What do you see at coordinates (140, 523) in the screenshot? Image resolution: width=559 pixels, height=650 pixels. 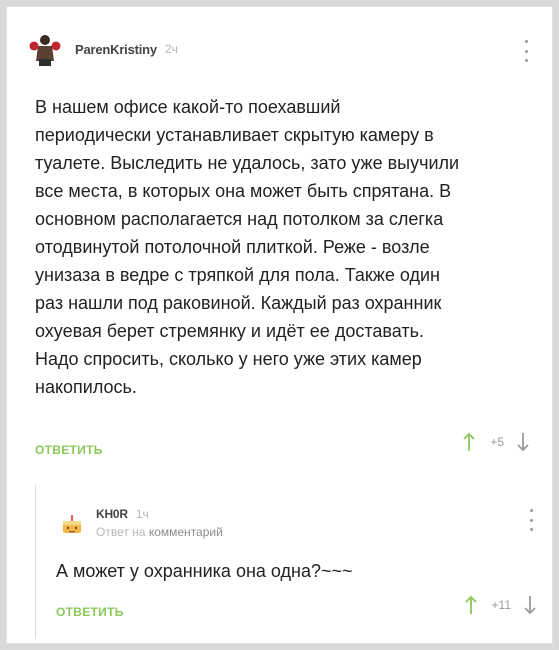 I see `reply-header: KH0R 1ч Ответ на комментарий` at bounding box center [140, 523].